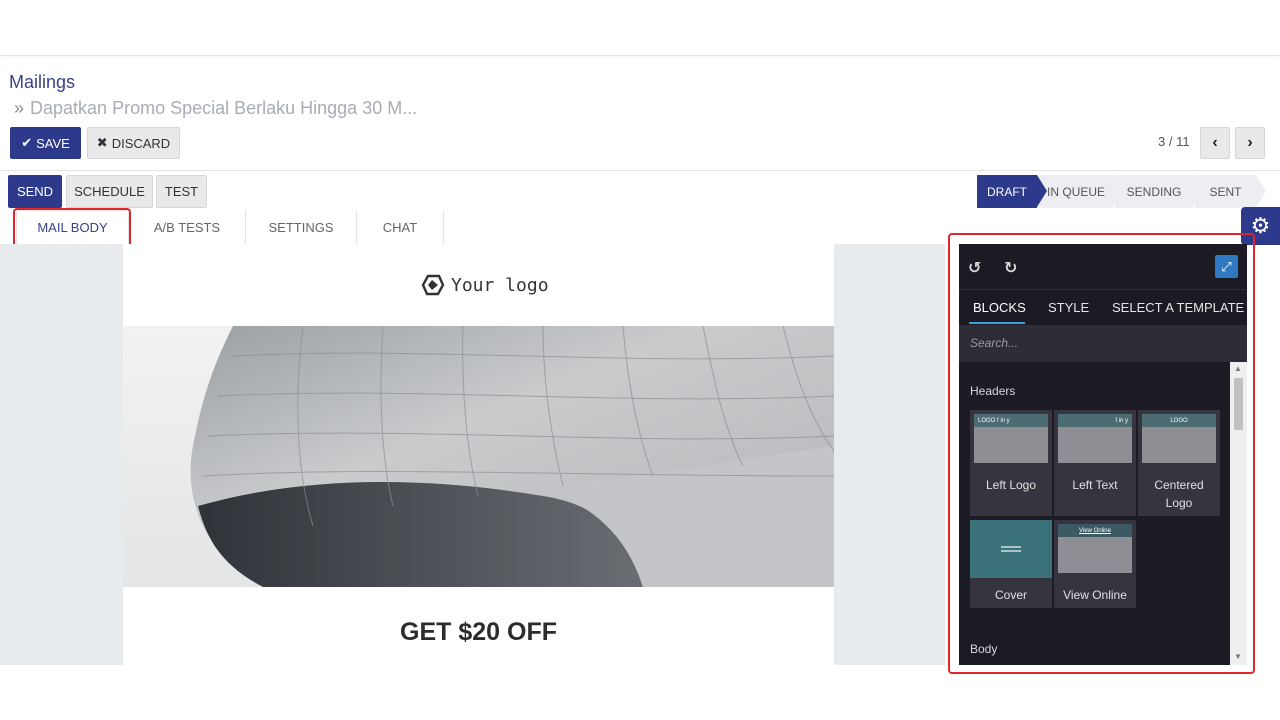 The height and width of the screenshot is (720, 1280). What do you see at coordinates (1012, 191) in the screenshot?
I see `status-draft: DRAFT` at bounding box center [1012, 191].